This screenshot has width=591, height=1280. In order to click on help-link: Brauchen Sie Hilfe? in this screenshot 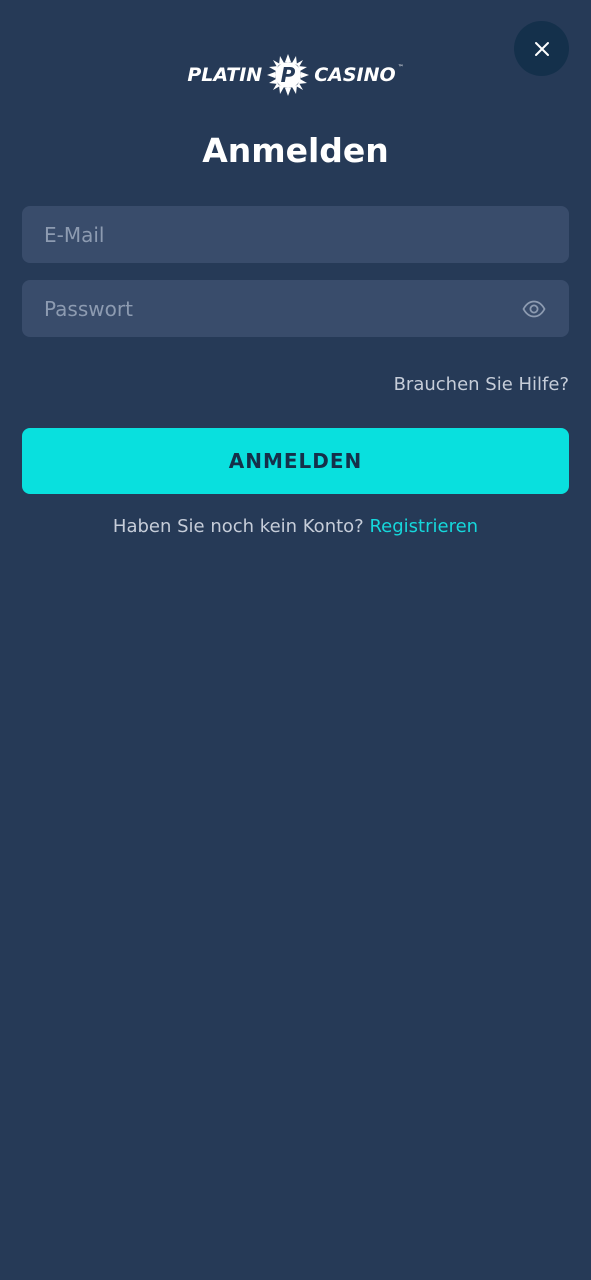, I will do `click(481, 384)`.